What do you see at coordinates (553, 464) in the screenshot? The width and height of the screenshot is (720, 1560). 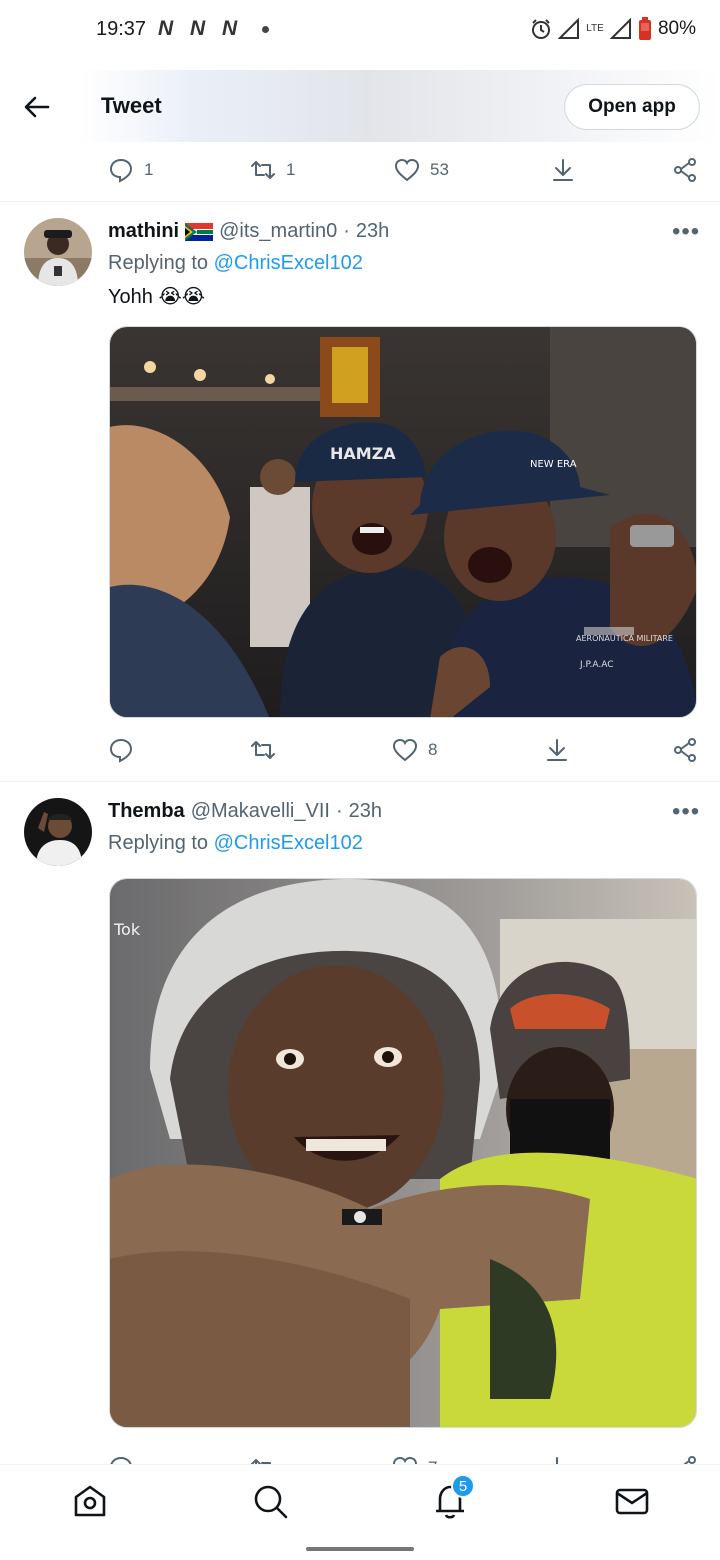 I see `cap-brand-text: NEW ERA` at bounding box center [553, 464].